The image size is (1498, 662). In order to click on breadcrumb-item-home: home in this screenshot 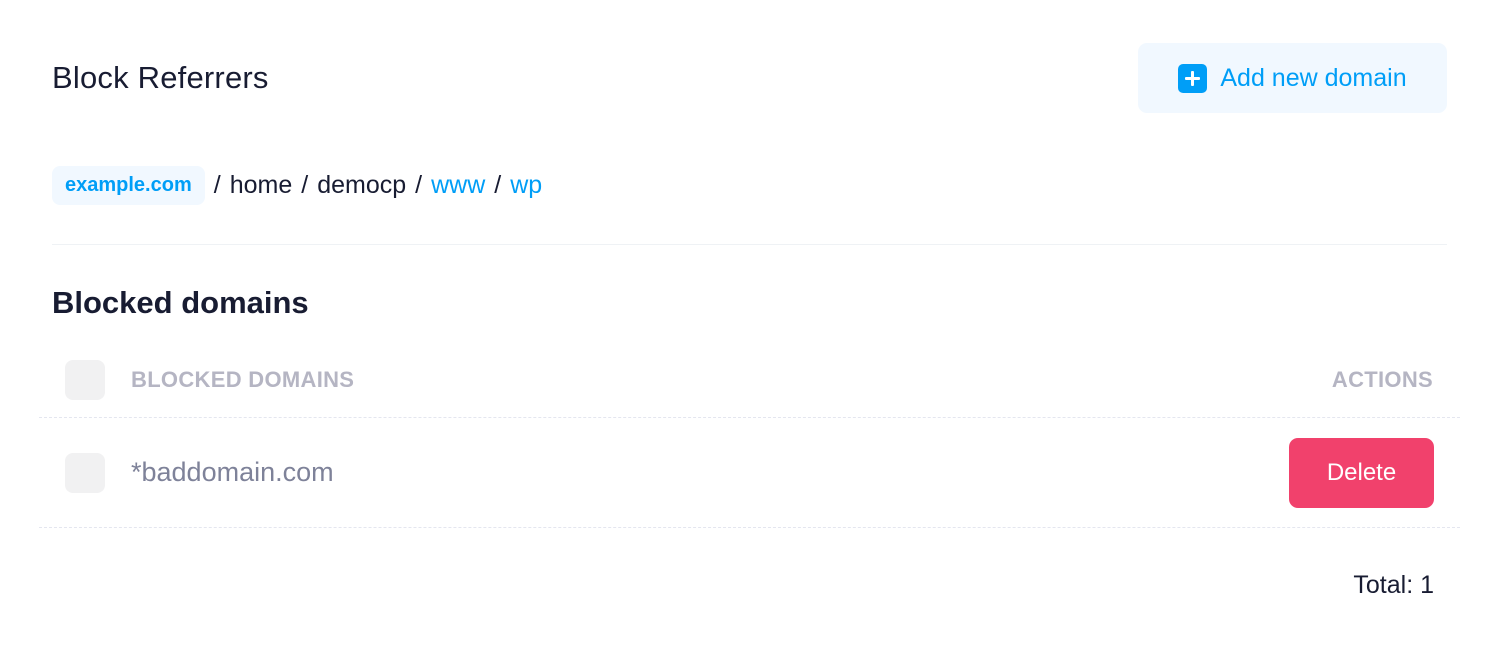, I will do `click(261, 185)`.